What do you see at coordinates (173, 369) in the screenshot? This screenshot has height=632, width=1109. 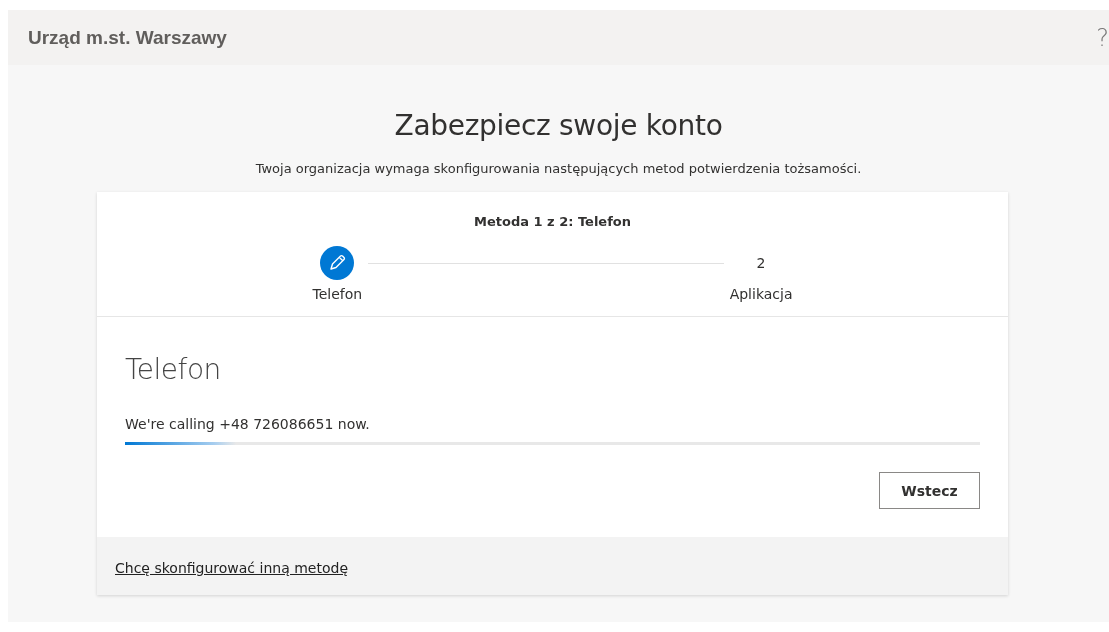 I see `section-title: Telefon` at bounding box center [173, 369].